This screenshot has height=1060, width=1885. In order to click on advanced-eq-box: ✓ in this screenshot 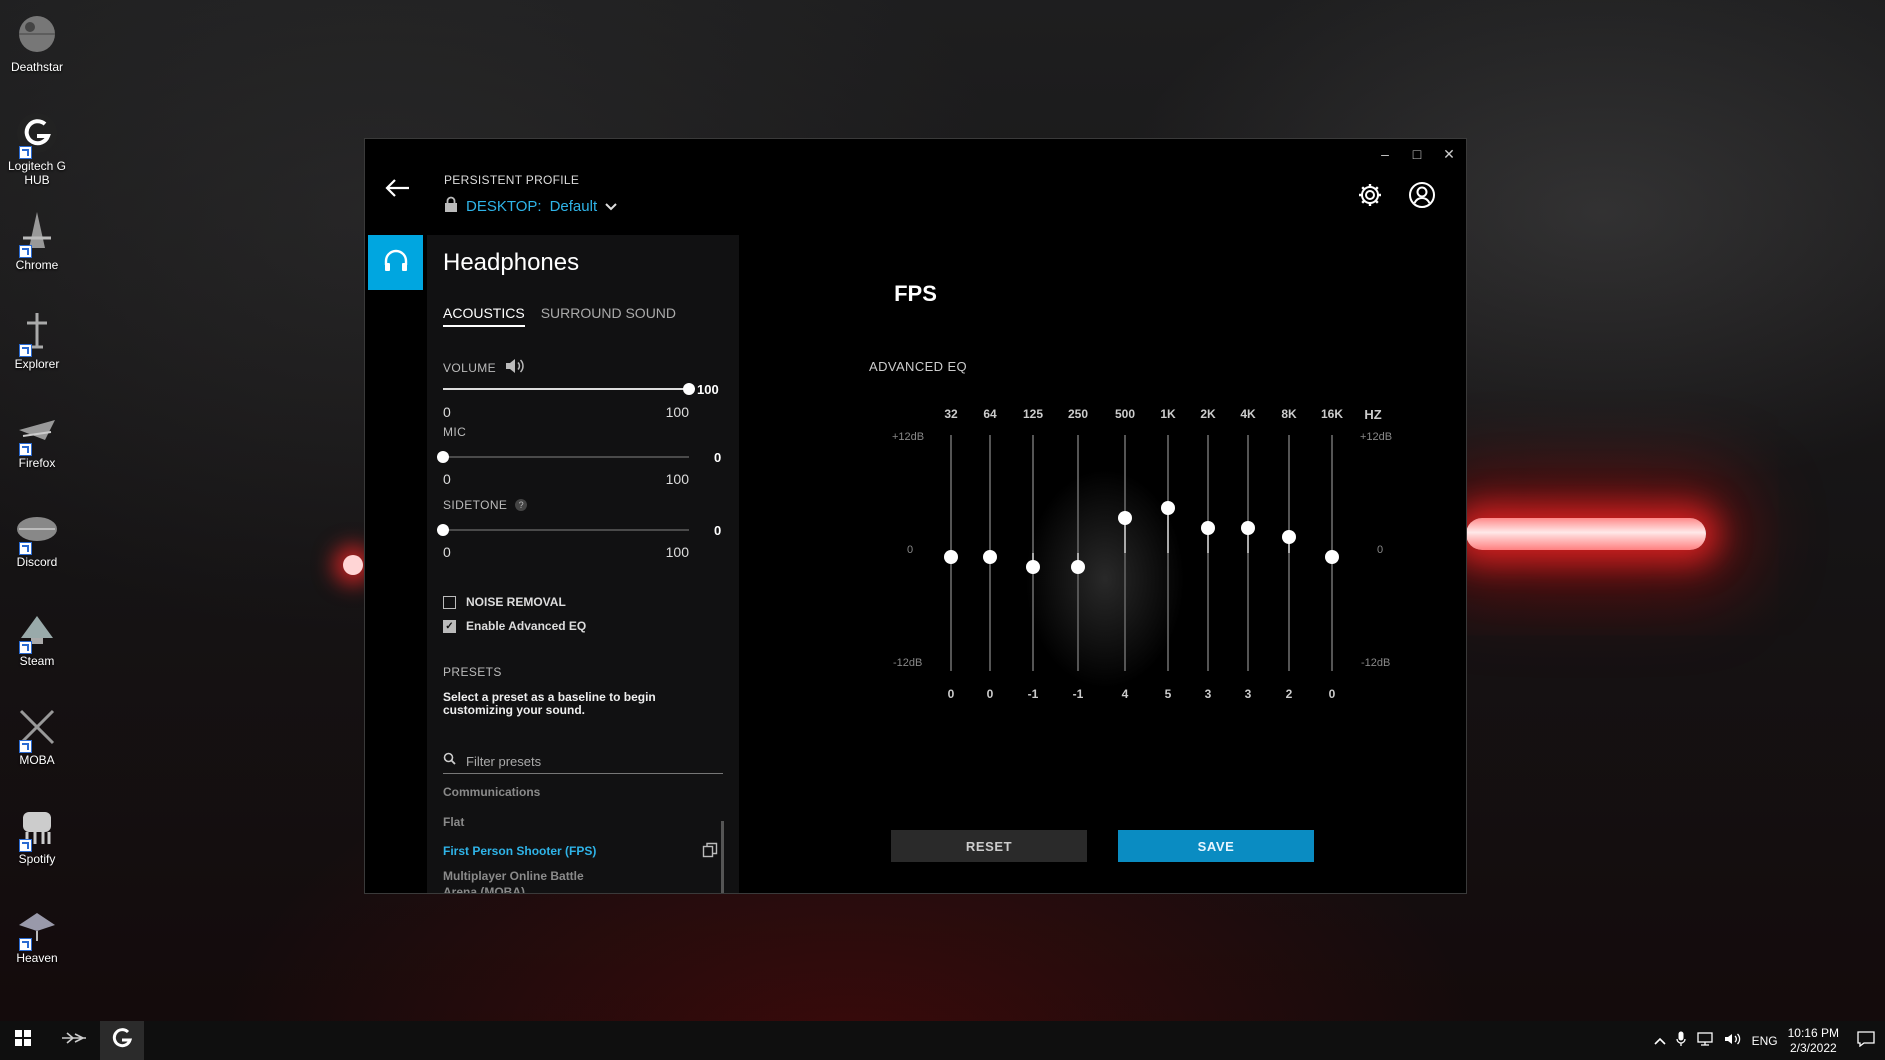, I will do `click(449, 626)`.